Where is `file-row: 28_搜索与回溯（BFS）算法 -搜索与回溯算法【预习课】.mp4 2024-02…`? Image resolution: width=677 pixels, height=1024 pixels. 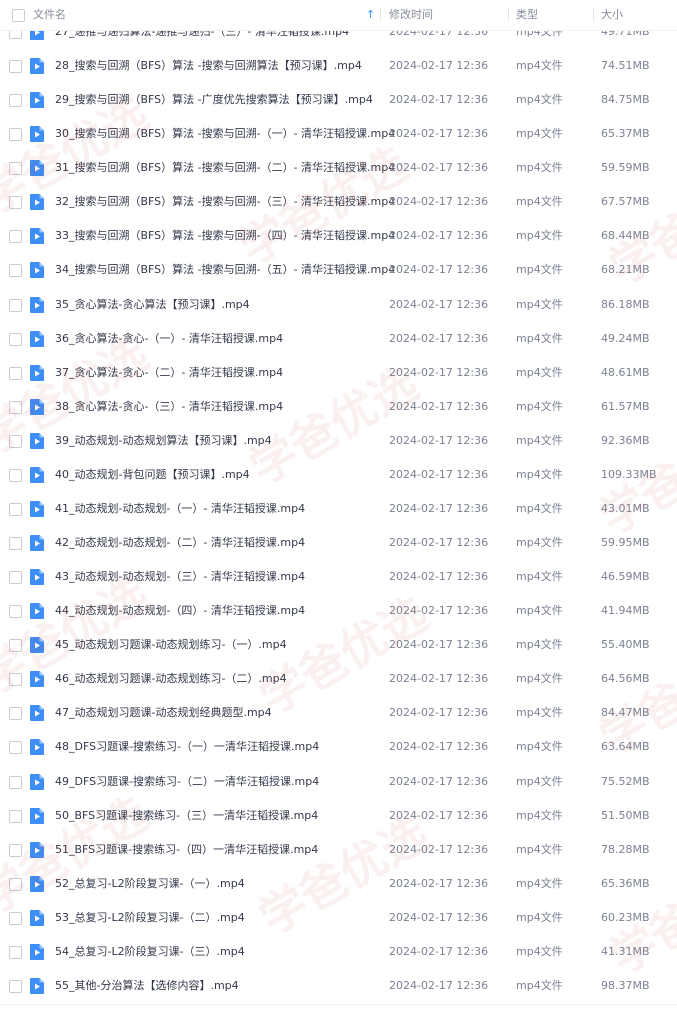 file-row: 28_搜索与回溯（BFS）算法 -搜索与回溯算法【预习课】.mp4 2024-02… is located at coordinates (338, 66).